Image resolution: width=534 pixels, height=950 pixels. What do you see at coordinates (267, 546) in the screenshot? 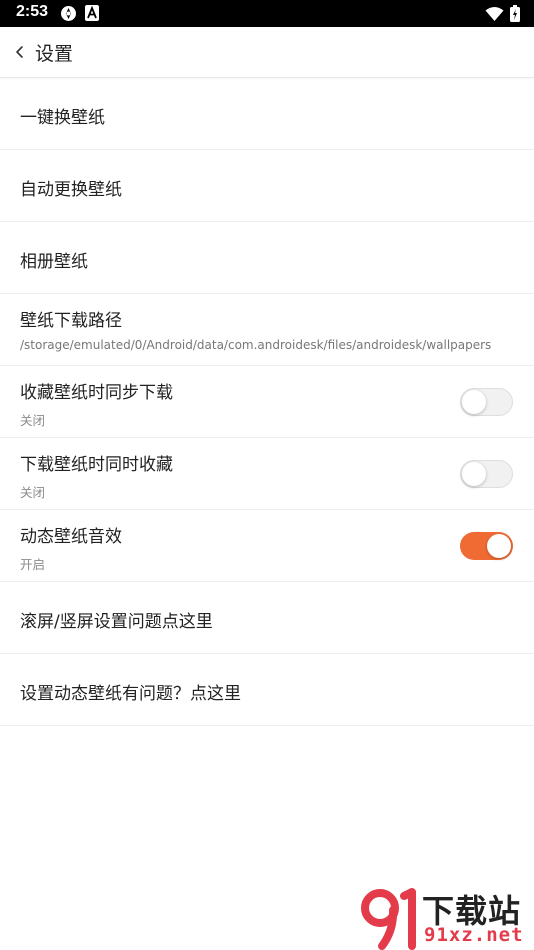
I see `setting-live-wallpaper-sound: 动态壁纸音效 开启` at bounding box center [267, 546].